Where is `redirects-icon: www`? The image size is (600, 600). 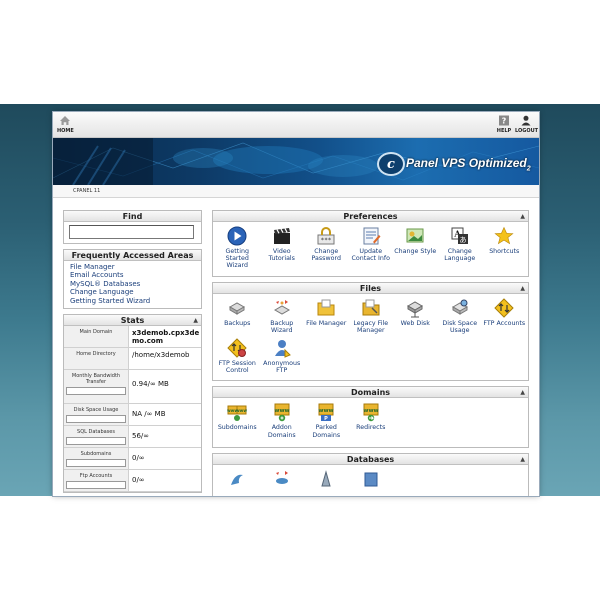
redirects-icon: www is located at coordinates (370, 412).